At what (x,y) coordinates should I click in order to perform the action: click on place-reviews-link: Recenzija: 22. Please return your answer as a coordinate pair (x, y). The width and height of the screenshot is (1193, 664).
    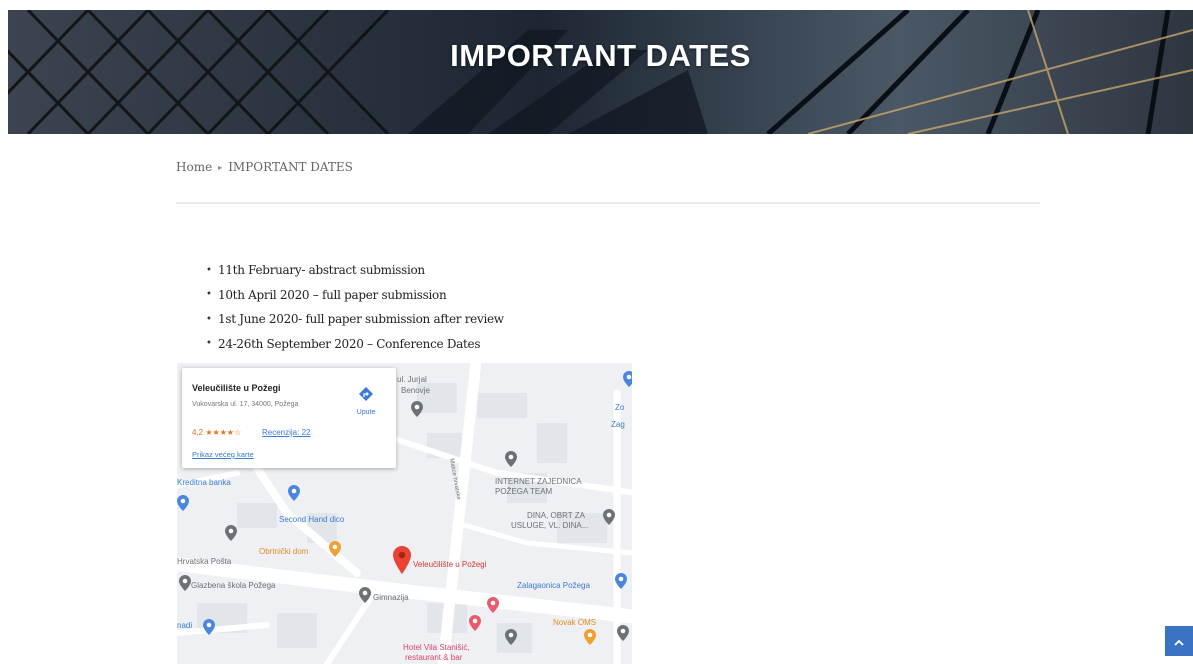
    Looking at the image, I should click on (286, 432).